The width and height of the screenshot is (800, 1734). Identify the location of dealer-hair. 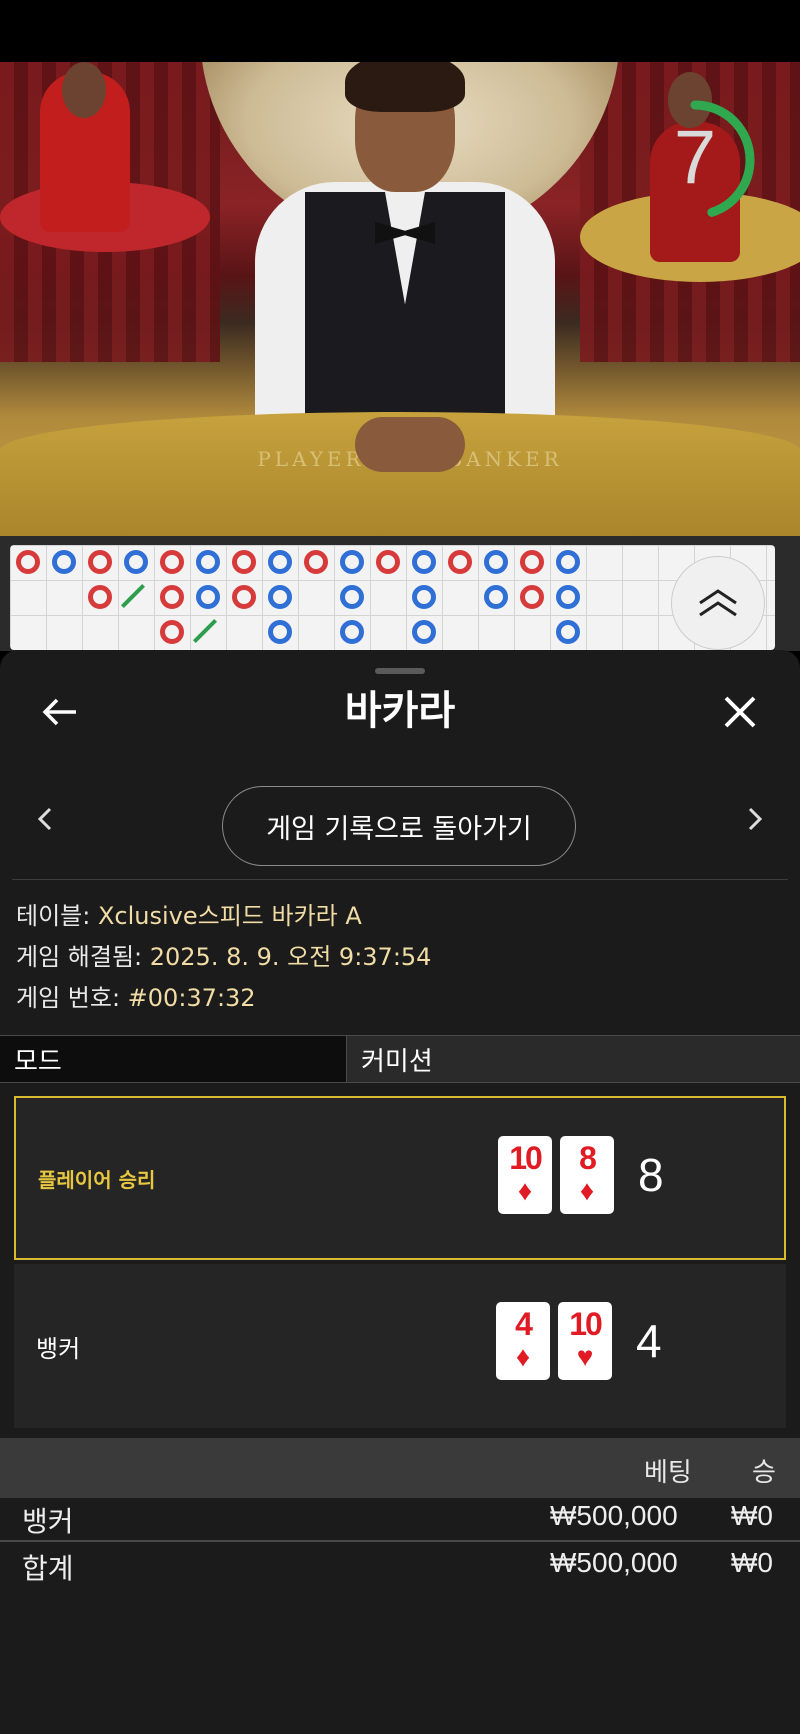
(405, 87).